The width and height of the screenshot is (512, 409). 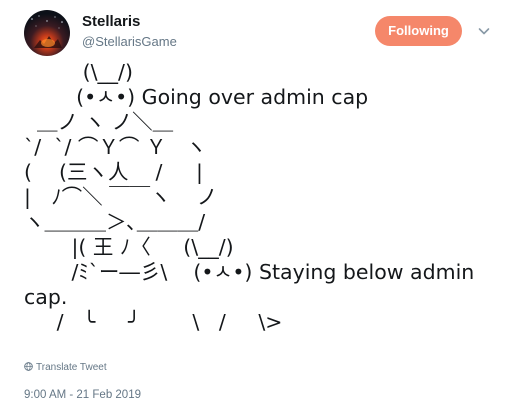 I want to click on translate-tweet-label: Translate Tweet, so click(x=71, y=367).